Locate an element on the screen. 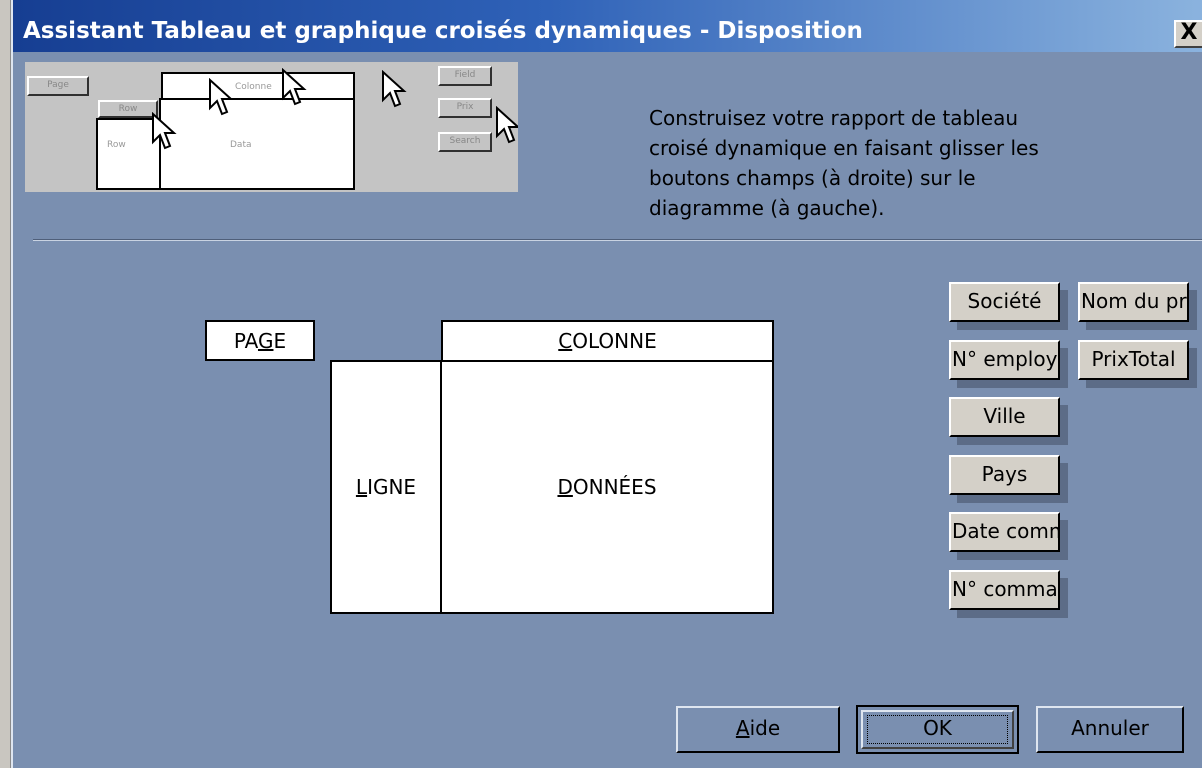 The height and width of the screenshot is (768, 1202). help-button-label: Aide is located at coordinates (758, 728).